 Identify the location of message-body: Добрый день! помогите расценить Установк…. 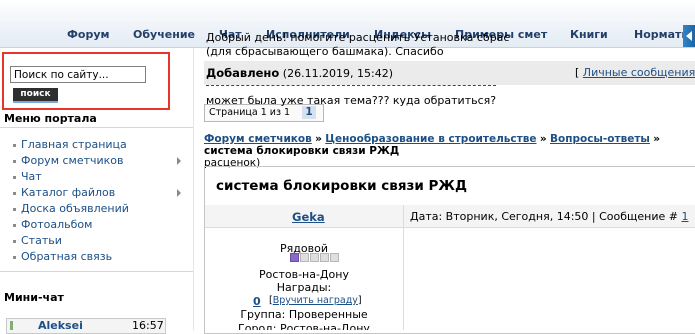
(358, 45).